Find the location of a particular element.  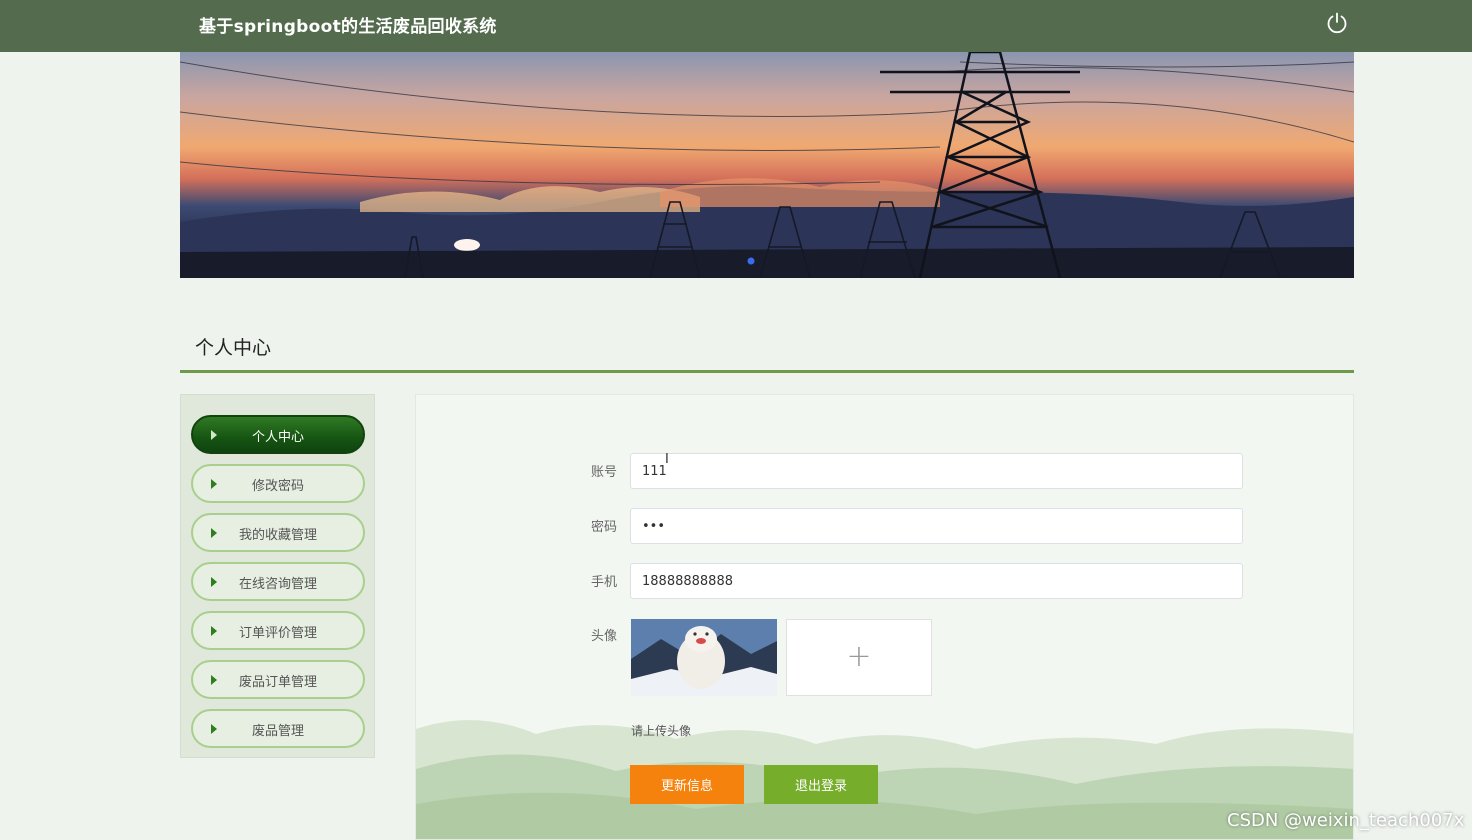

avatar-image is located at coordinates (704, 657).